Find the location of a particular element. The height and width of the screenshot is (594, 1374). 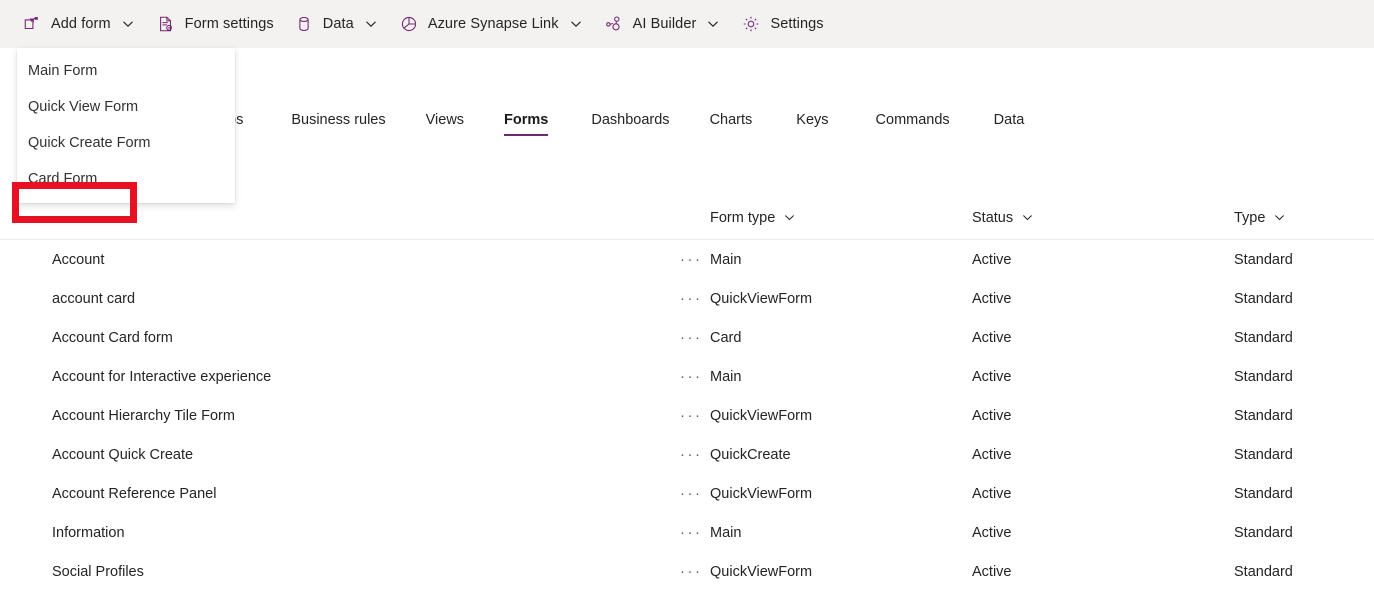

command-label: Azure Synapse Link is located at coordinates (493, 24).